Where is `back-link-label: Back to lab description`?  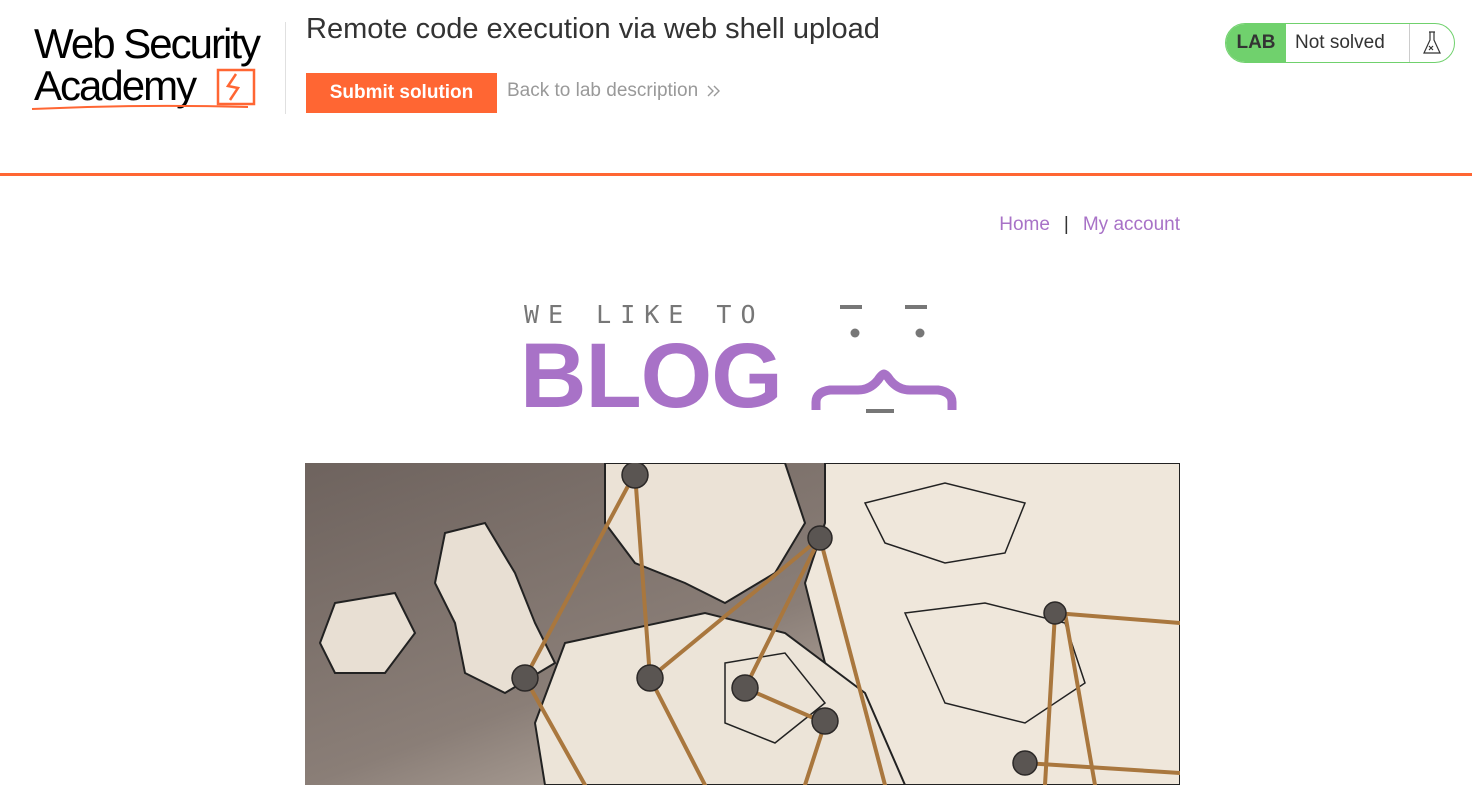 back-link-label: Back to lab description is located at coordinates (603, 90).